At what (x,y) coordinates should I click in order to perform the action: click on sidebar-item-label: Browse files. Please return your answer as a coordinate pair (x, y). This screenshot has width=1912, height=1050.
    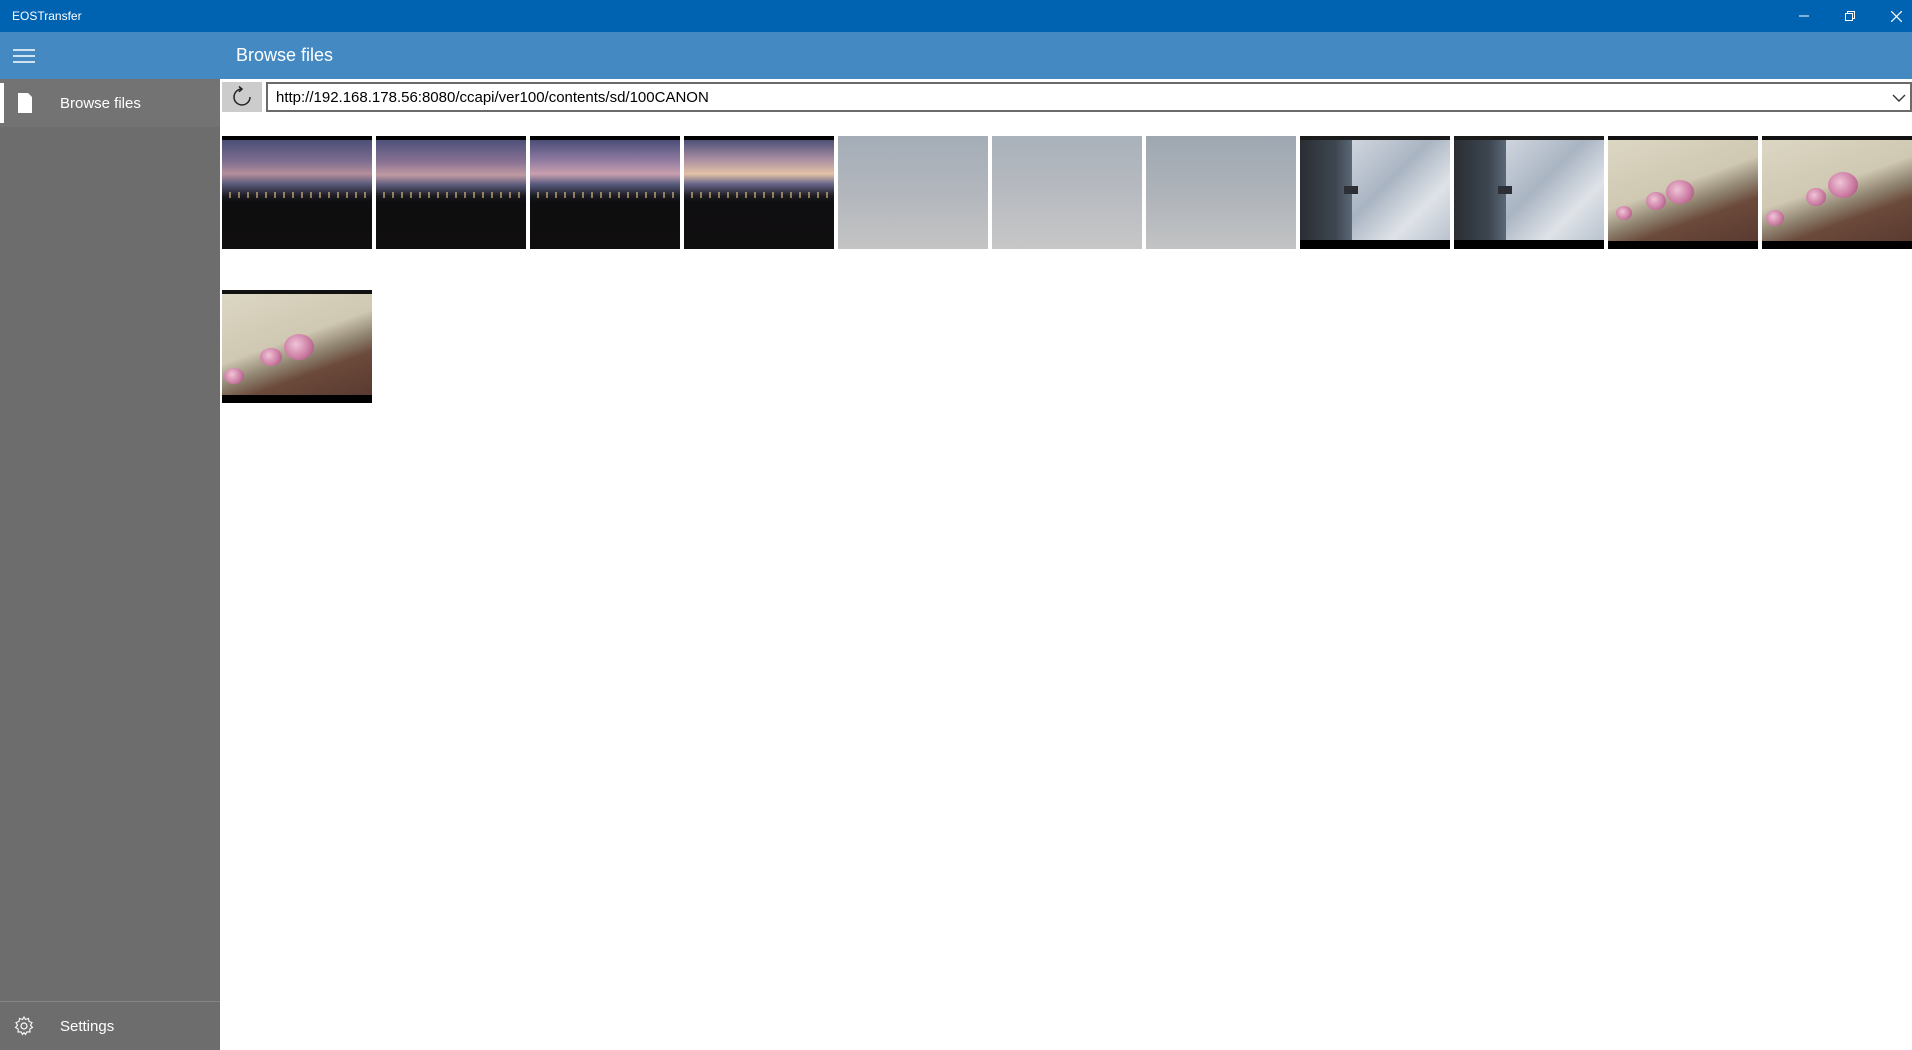
    Looking at the image, I should click on (100, 103).